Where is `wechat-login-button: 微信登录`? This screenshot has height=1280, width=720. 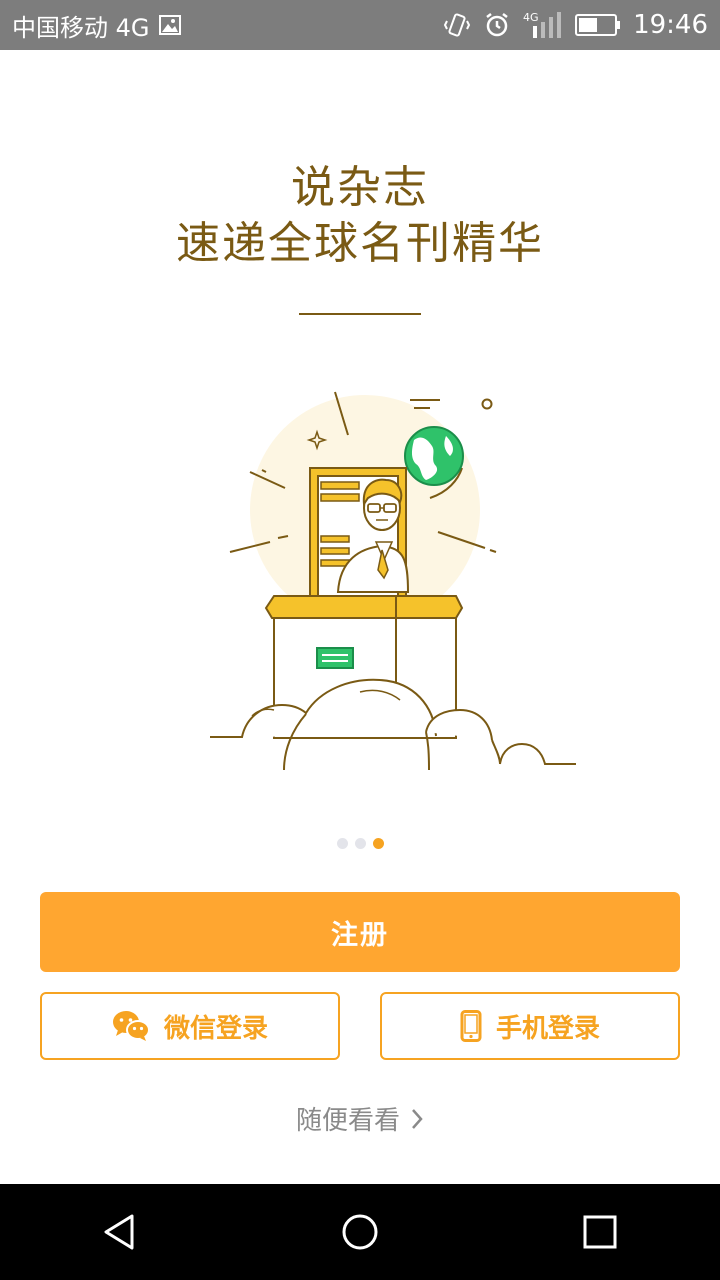 wechat-login-button: 微信登录 is located at coordinates (190, 1026).